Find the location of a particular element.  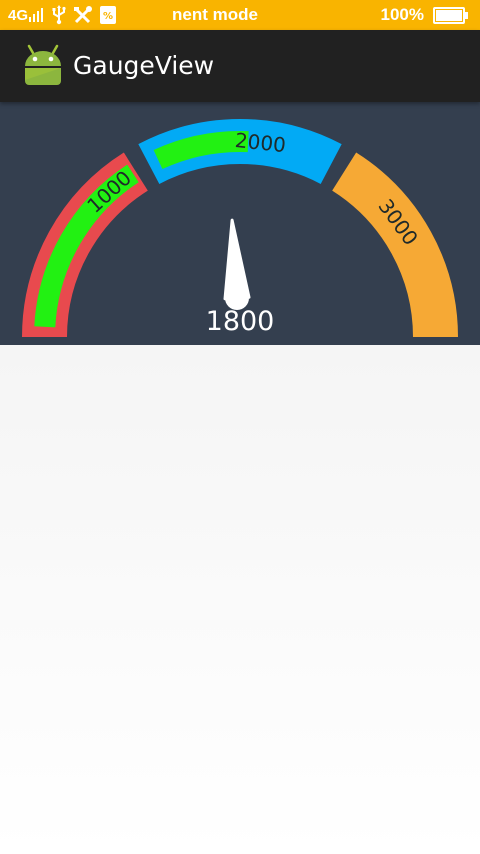

status-bar-left: 4G % is located at coordinates (62, 15).